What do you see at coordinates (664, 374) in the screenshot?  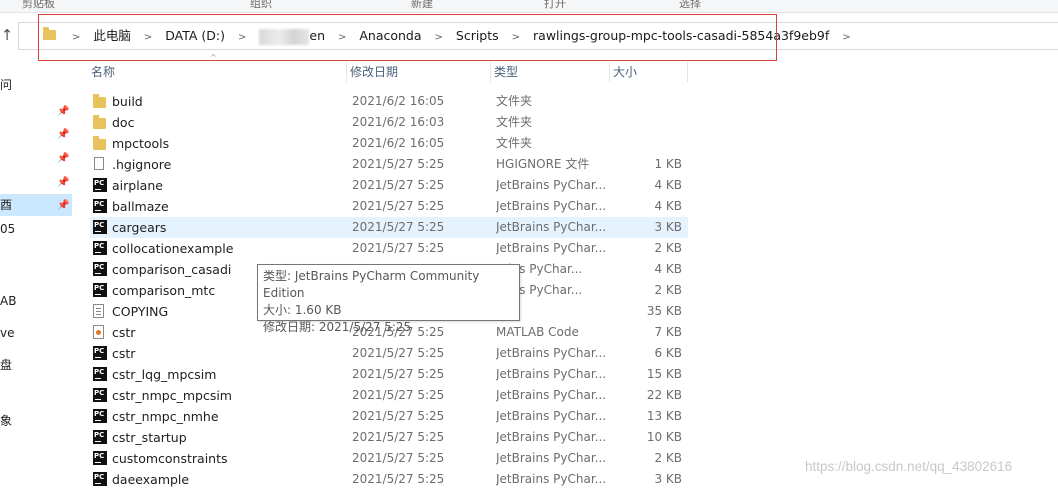 I see `file-size: 15 KB` at bounding box center [664, 374].